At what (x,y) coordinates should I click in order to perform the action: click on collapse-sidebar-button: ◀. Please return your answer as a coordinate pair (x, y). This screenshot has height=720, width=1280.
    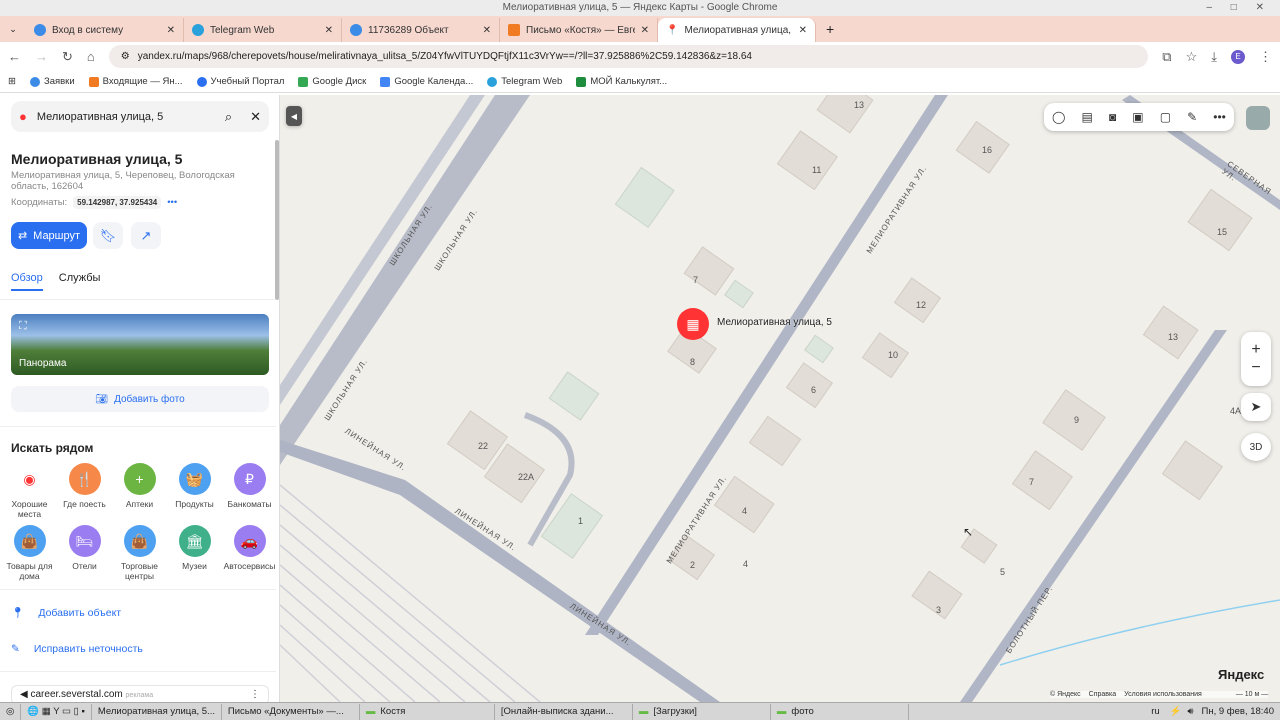
    Looking at the image, I should click on (294, 116).